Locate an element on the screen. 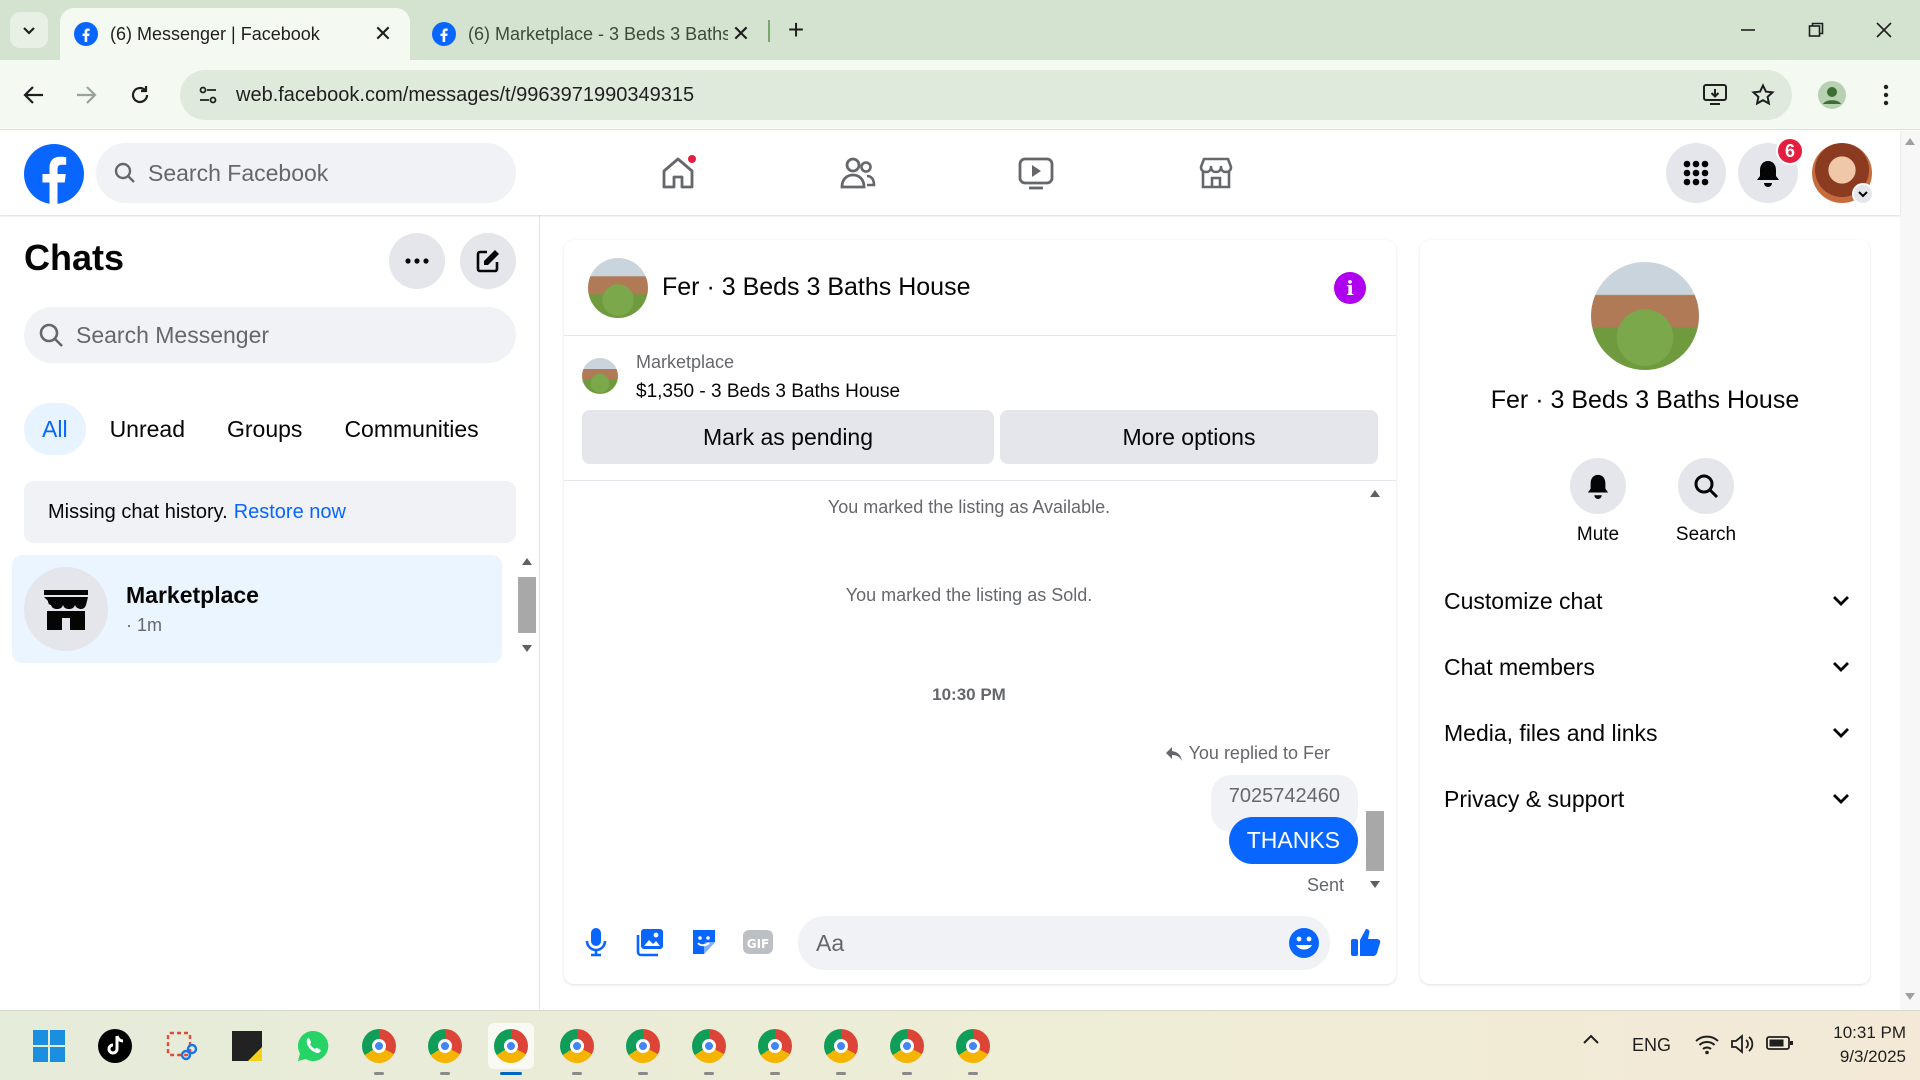 Image resolution: width=1920 pixels, height=1080 pixels. filter-all: All is located at coordinates (55, 429).